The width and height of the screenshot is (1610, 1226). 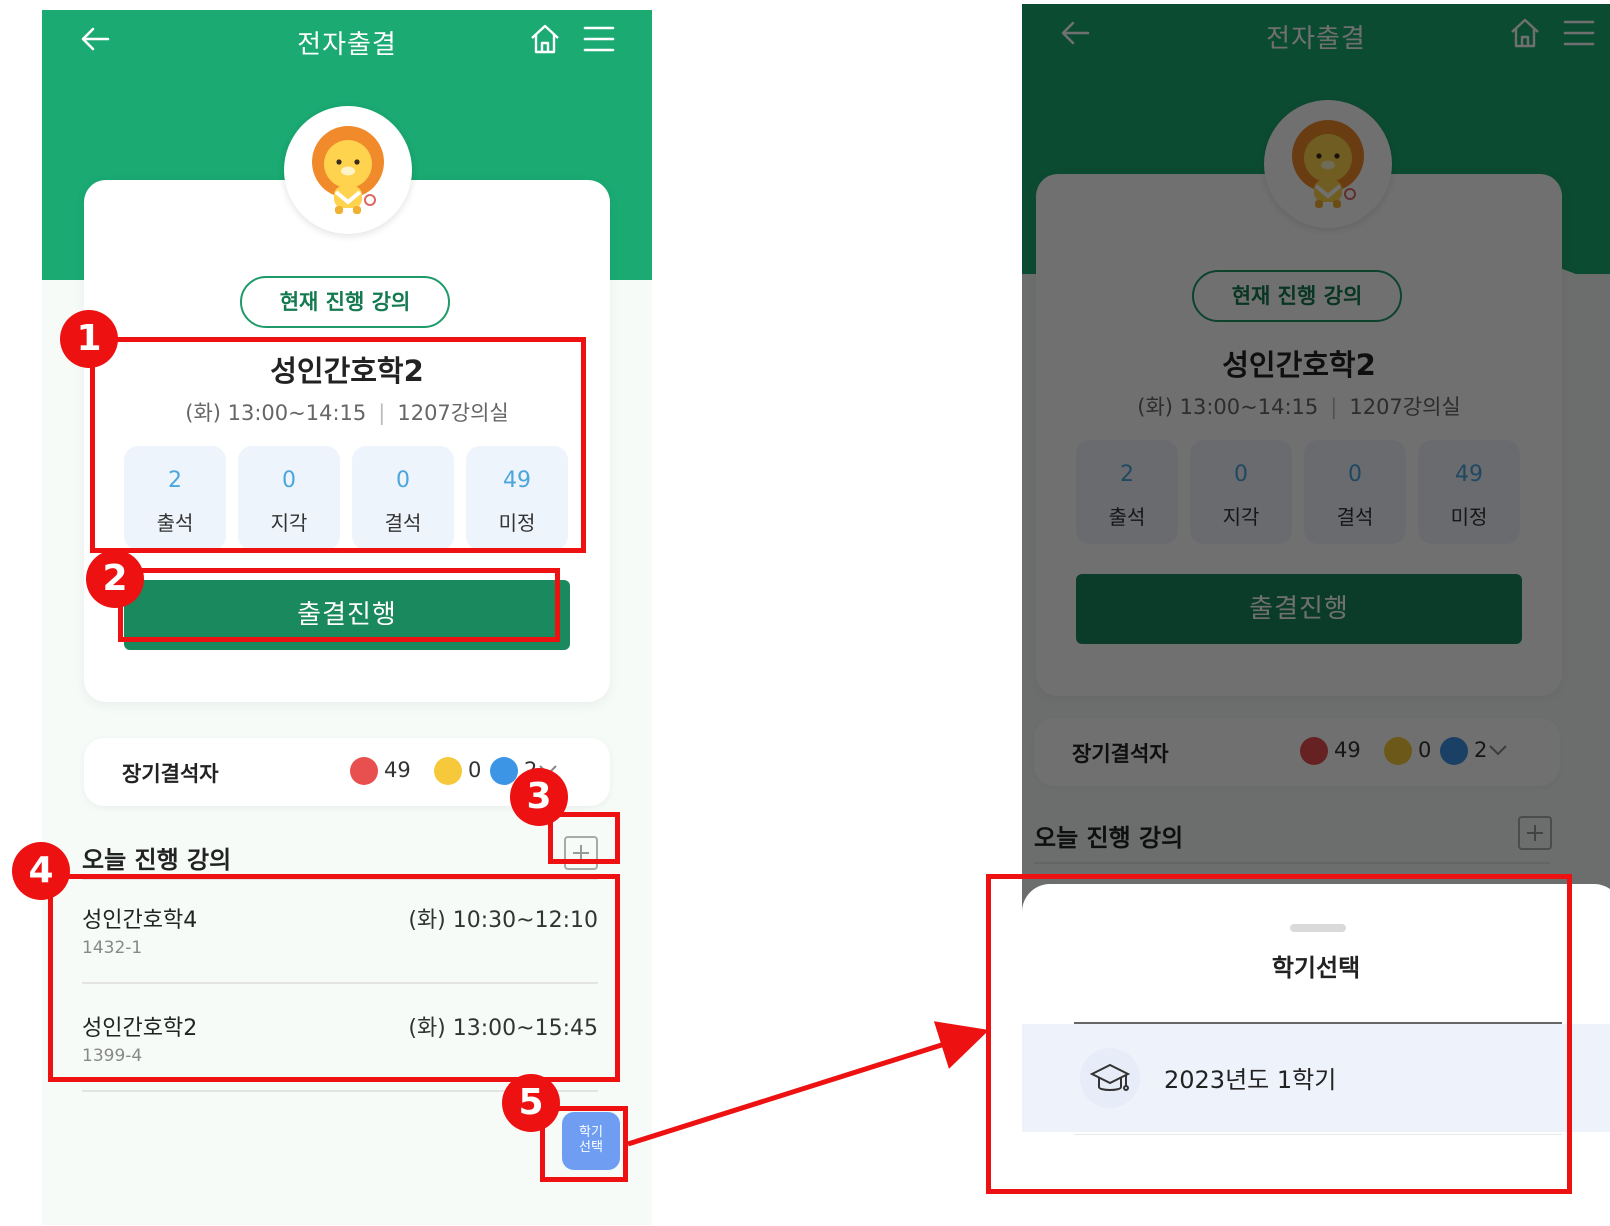 I want to click on annotation-badge-2: 2, so click(x=115, y=579).